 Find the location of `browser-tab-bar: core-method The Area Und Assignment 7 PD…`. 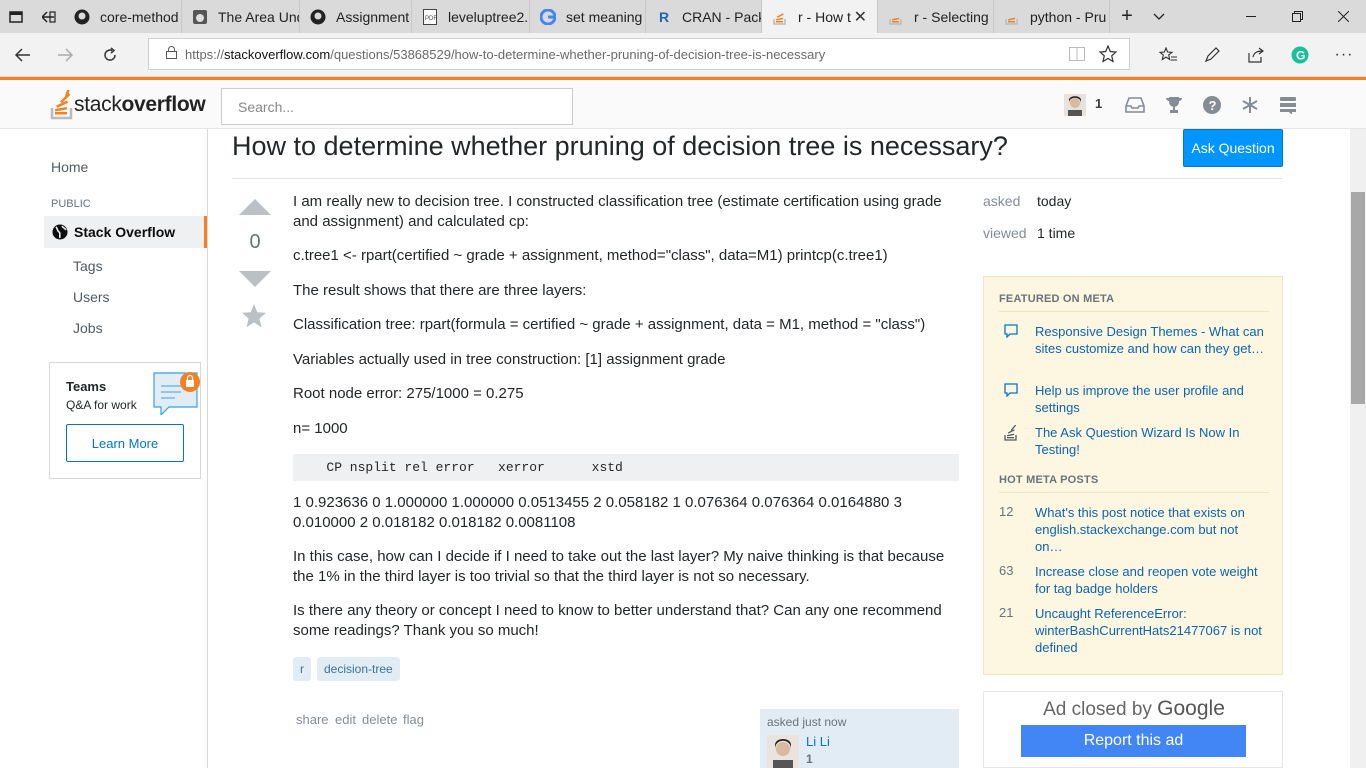

browser-tab-bar: core-method The Area Und Assignment 7 PD… is located at coordinates (683, 16).